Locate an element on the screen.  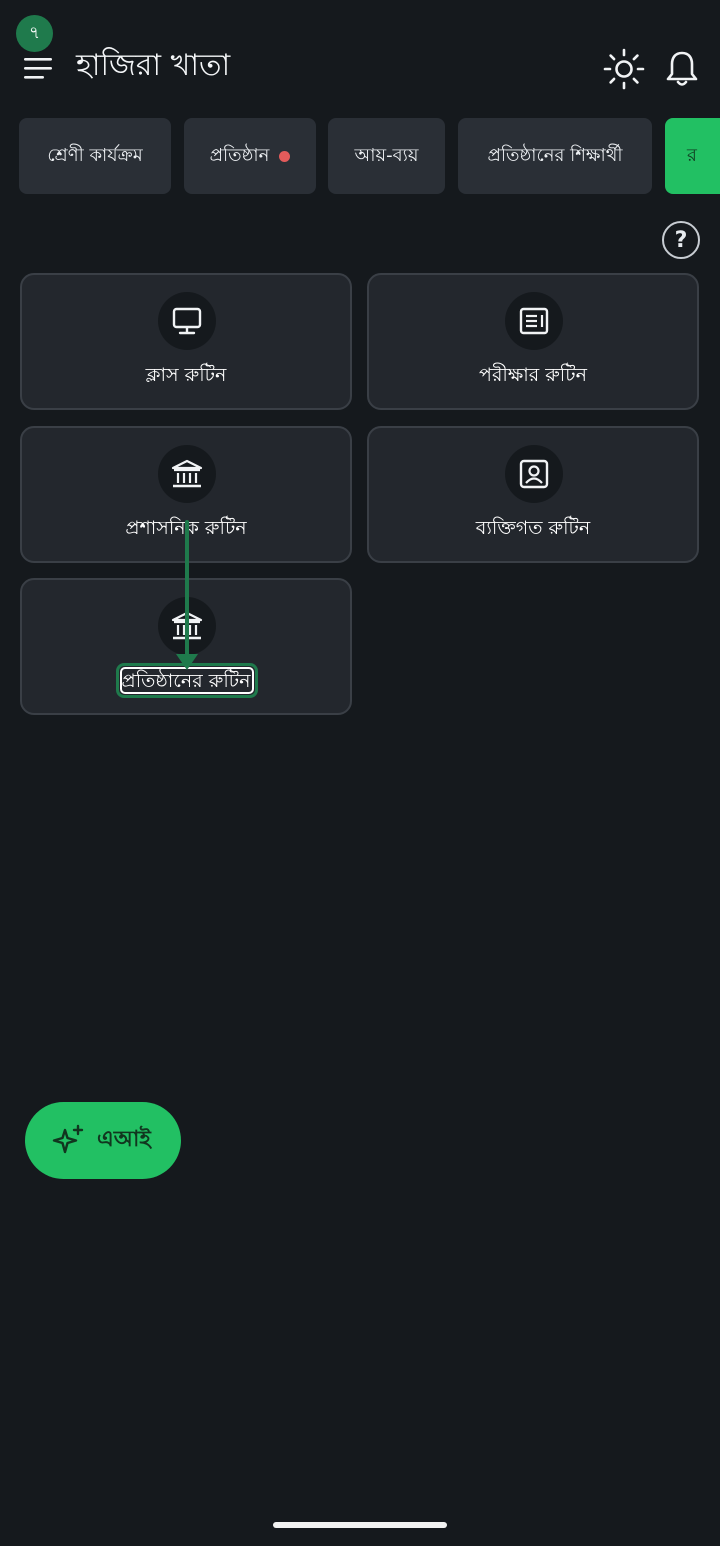
sun-icon is located at coordinates (624, 69).